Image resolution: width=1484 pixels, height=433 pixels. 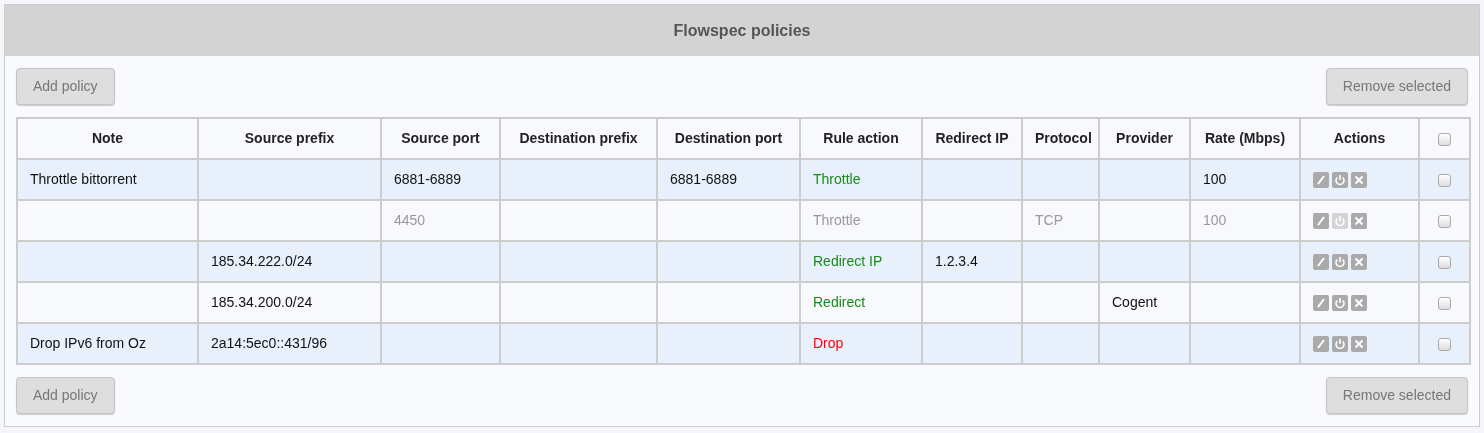 What do you see at coordinates (972, 138) in the screenshot?
I see `column-header: Redirect IP` at bounding box center [972, 138].